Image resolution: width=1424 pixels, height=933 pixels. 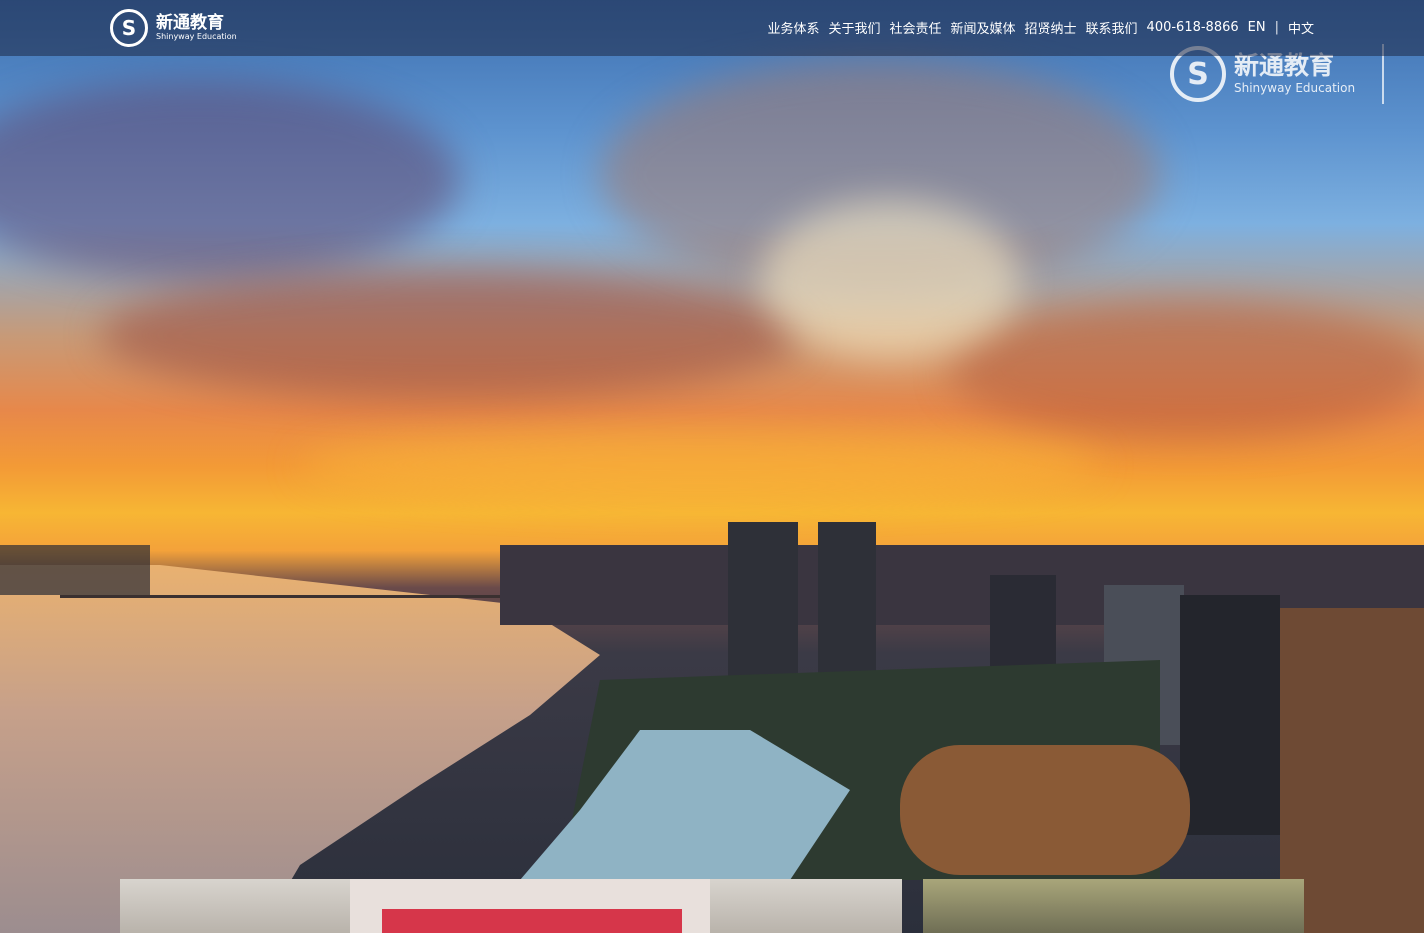 I want to click on site-logo: S 新通教育 Shinyway Education, so click(x=173, y=28).